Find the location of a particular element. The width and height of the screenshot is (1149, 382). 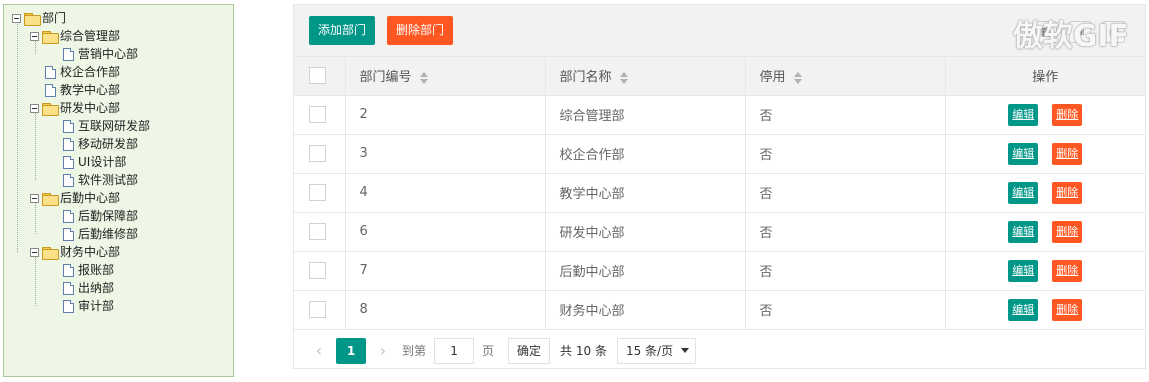

table-row: 7 后勤中心部 否 编辑 删除 is located at coordinates (719, 271).